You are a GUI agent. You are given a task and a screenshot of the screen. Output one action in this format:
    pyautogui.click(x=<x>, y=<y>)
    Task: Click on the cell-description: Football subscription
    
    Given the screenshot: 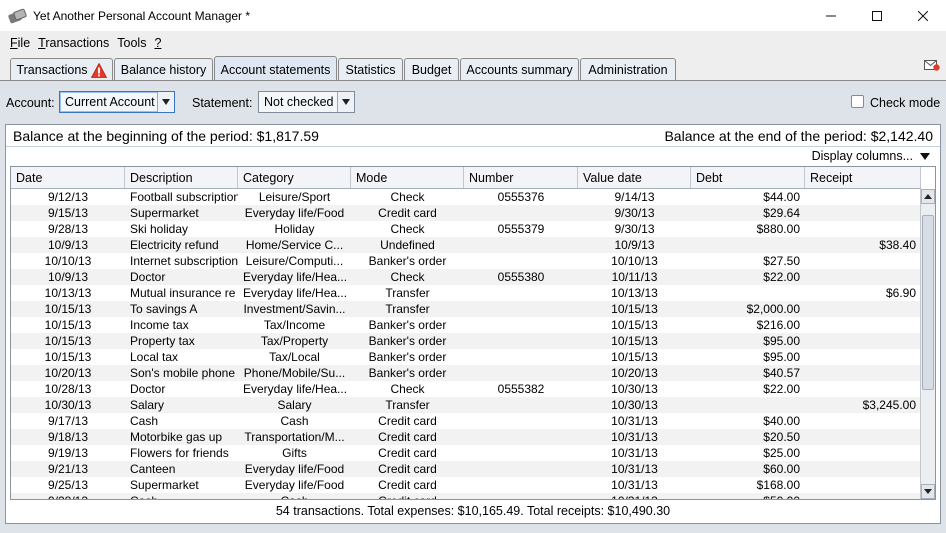 What is the action you would take?
    pyautogui.click(x=184, y=197)
    